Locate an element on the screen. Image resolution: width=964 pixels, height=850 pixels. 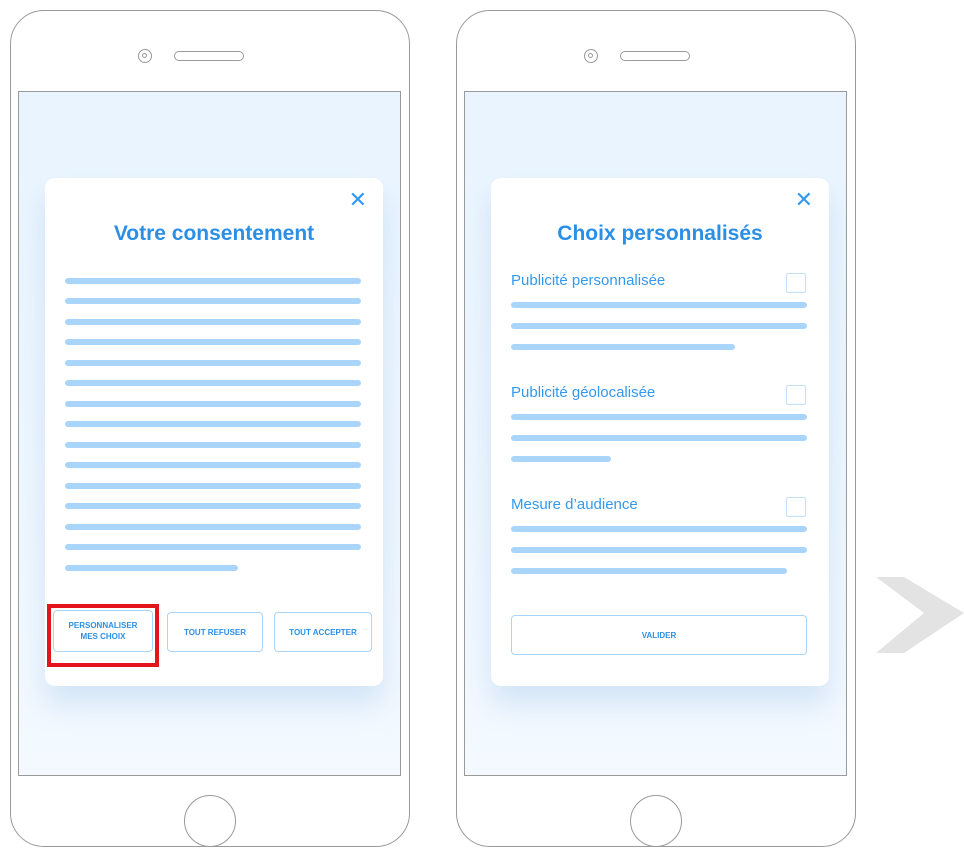
option-label: Publicité personnalisée is located at coordinates (588, 280).